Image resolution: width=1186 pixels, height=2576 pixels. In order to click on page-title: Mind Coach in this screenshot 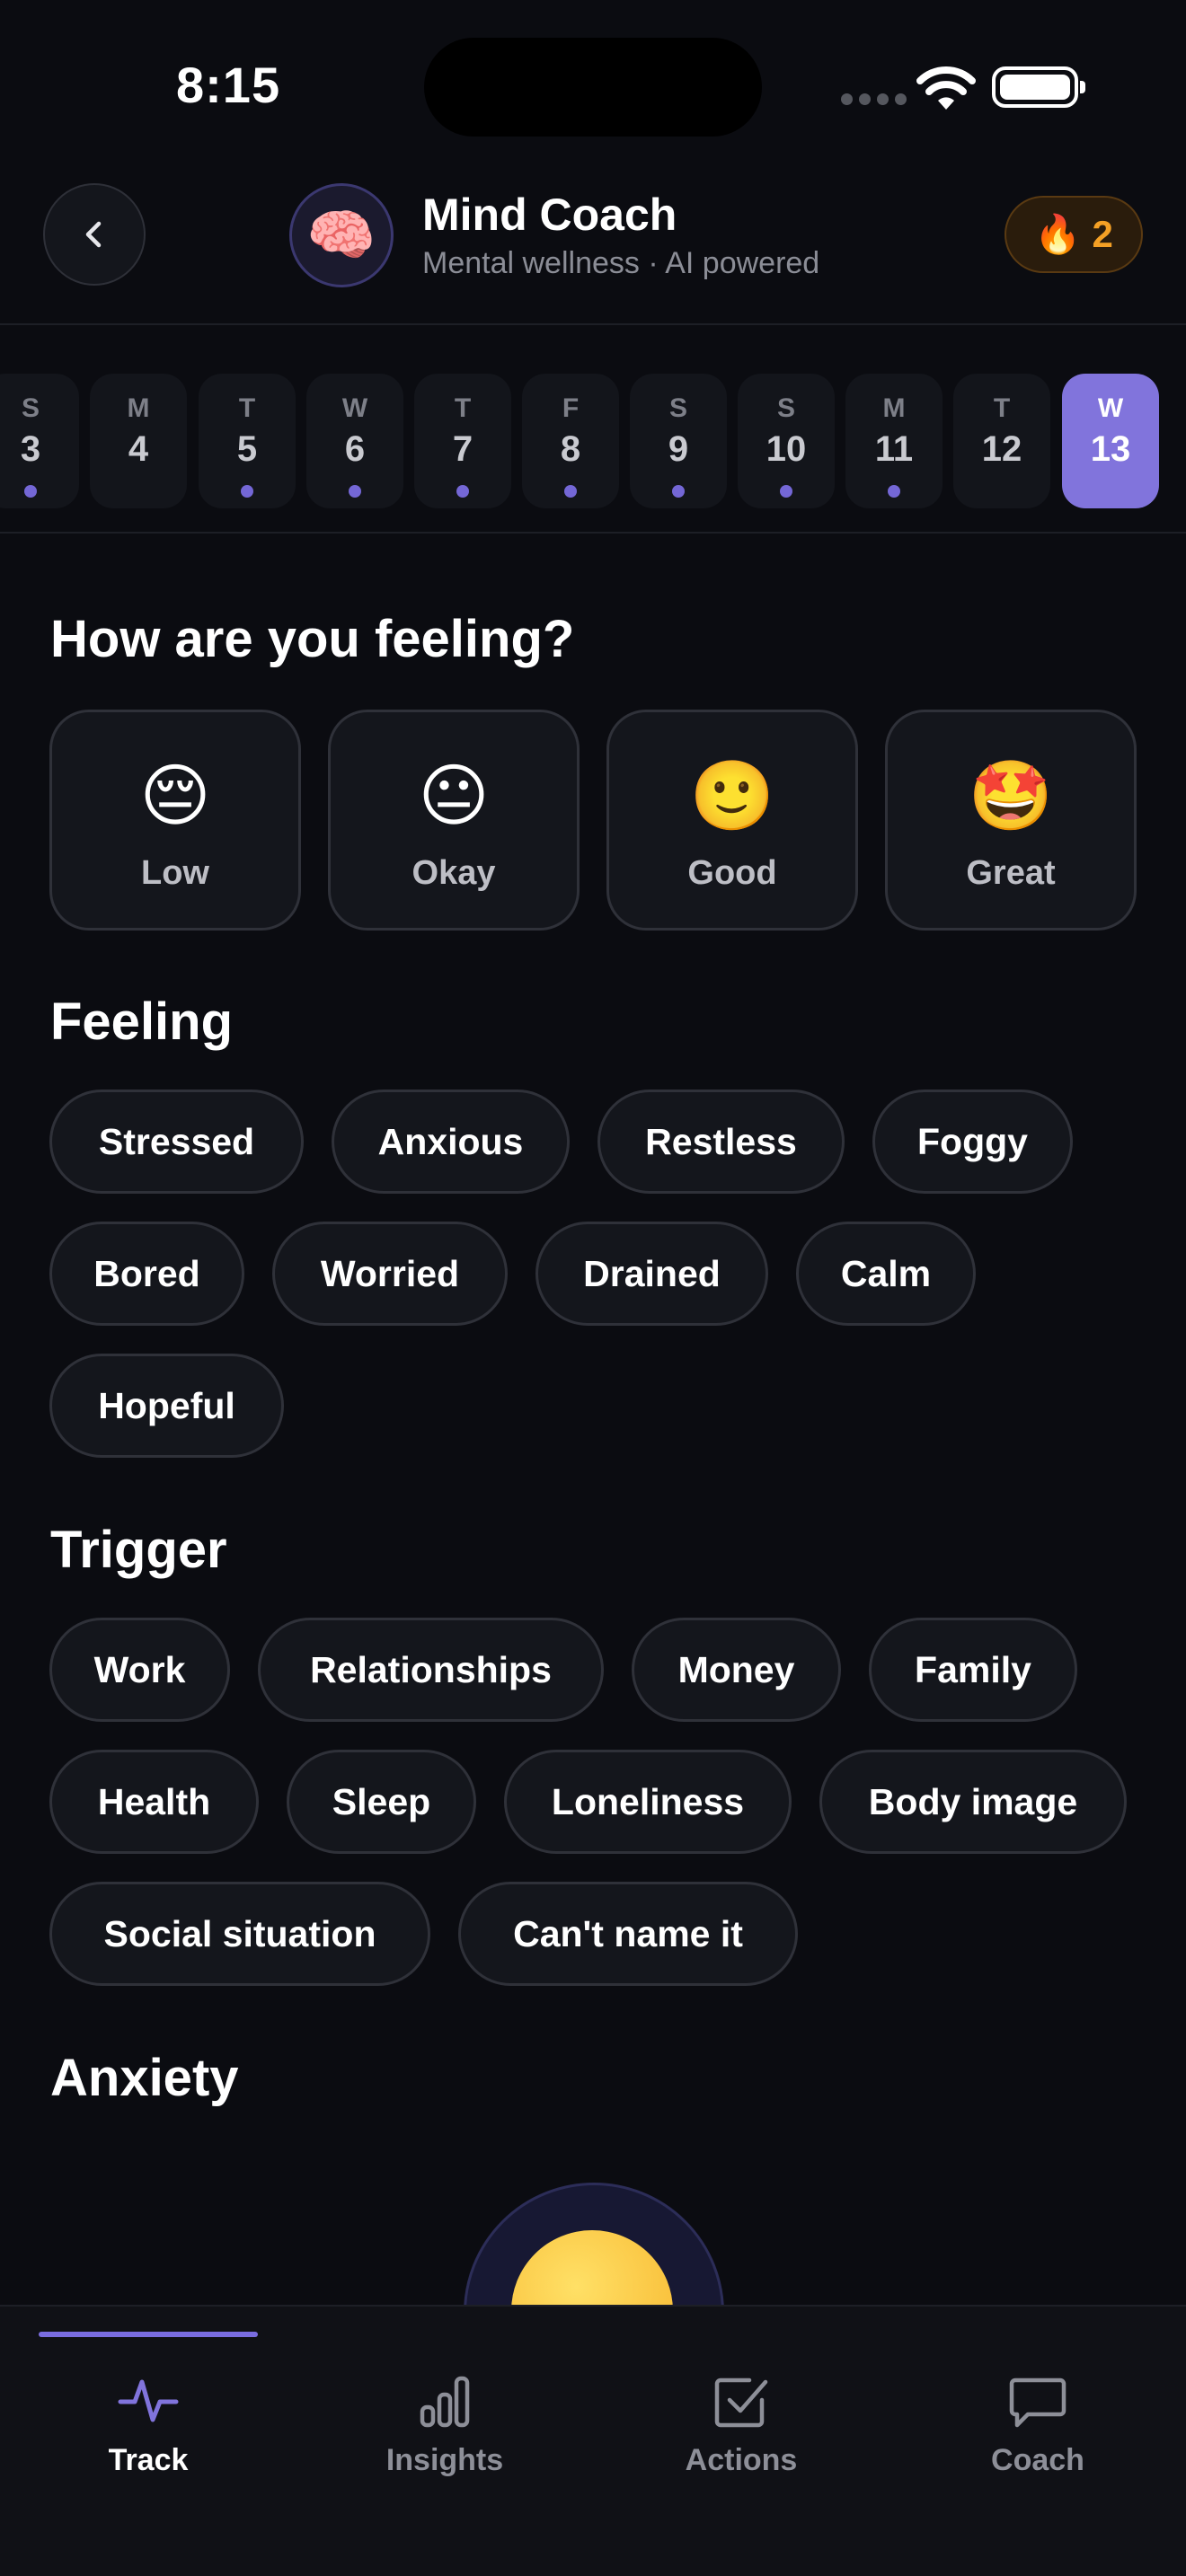, I will do `click(549, 215)`.